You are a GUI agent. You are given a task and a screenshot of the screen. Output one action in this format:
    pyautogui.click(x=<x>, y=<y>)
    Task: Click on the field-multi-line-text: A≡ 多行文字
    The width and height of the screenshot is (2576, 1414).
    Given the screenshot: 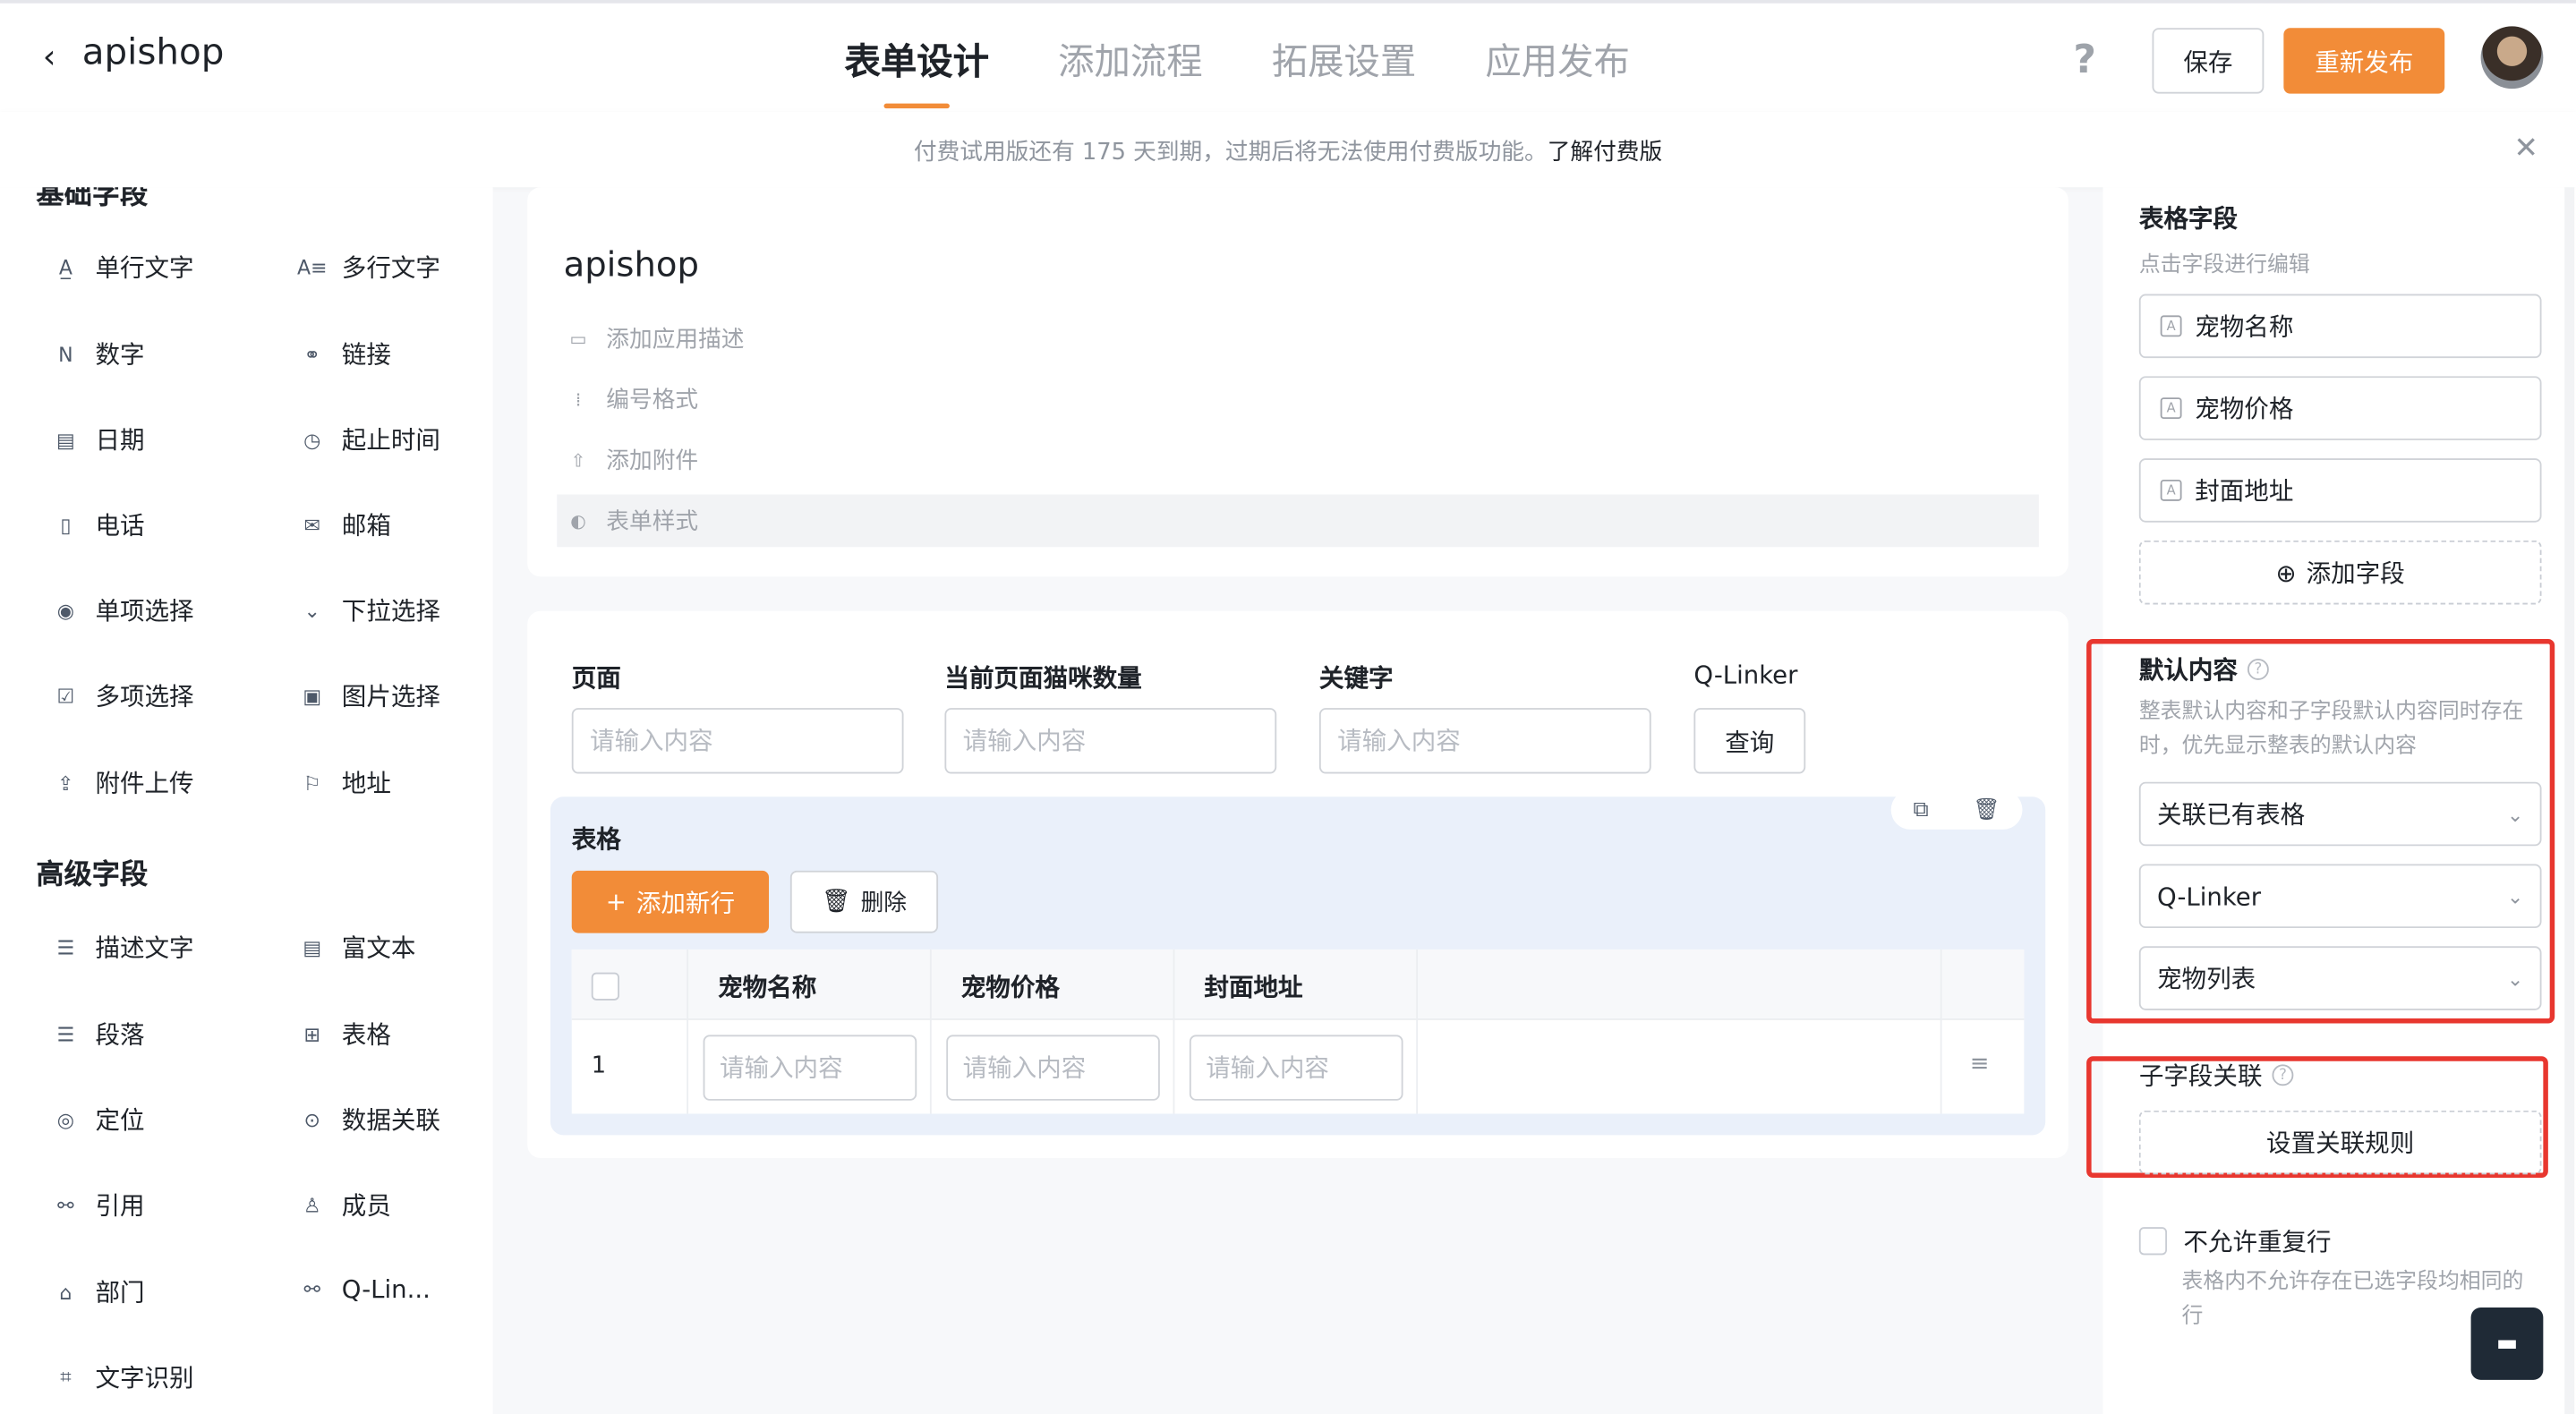 What is the action you would take?
    pyautogui.click(x=368, y=267)
    